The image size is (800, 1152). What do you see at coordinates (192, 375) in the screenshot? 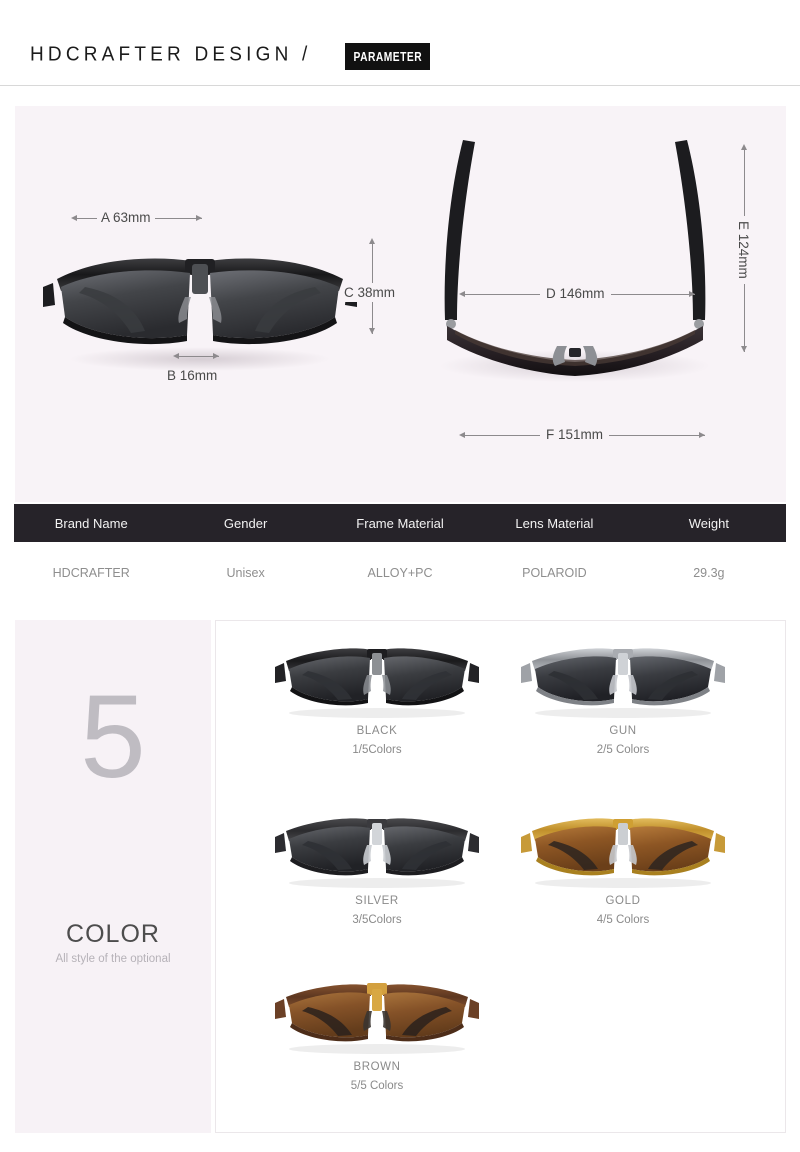
I see `dimension-label-b: B 16mm` at bounding box center [192, 375].